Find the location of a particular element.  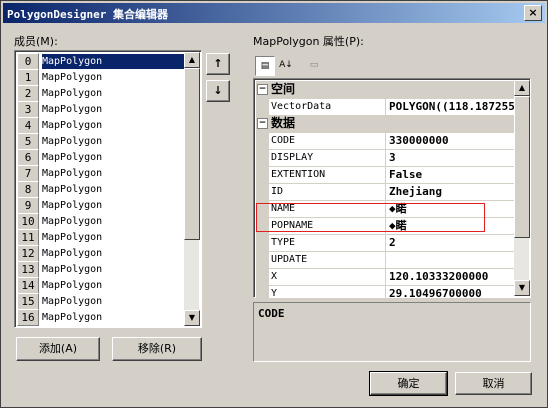

list-item: 14 MapPolygon is located at coordinates (101, 285).